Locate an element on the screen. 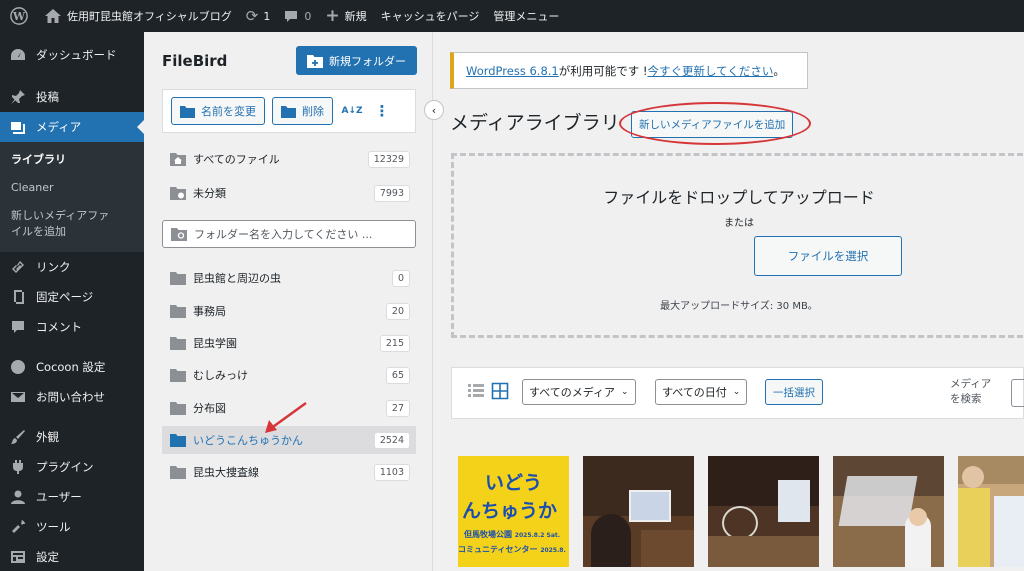  folder-plus-icon is located at coordinates (315, 61).